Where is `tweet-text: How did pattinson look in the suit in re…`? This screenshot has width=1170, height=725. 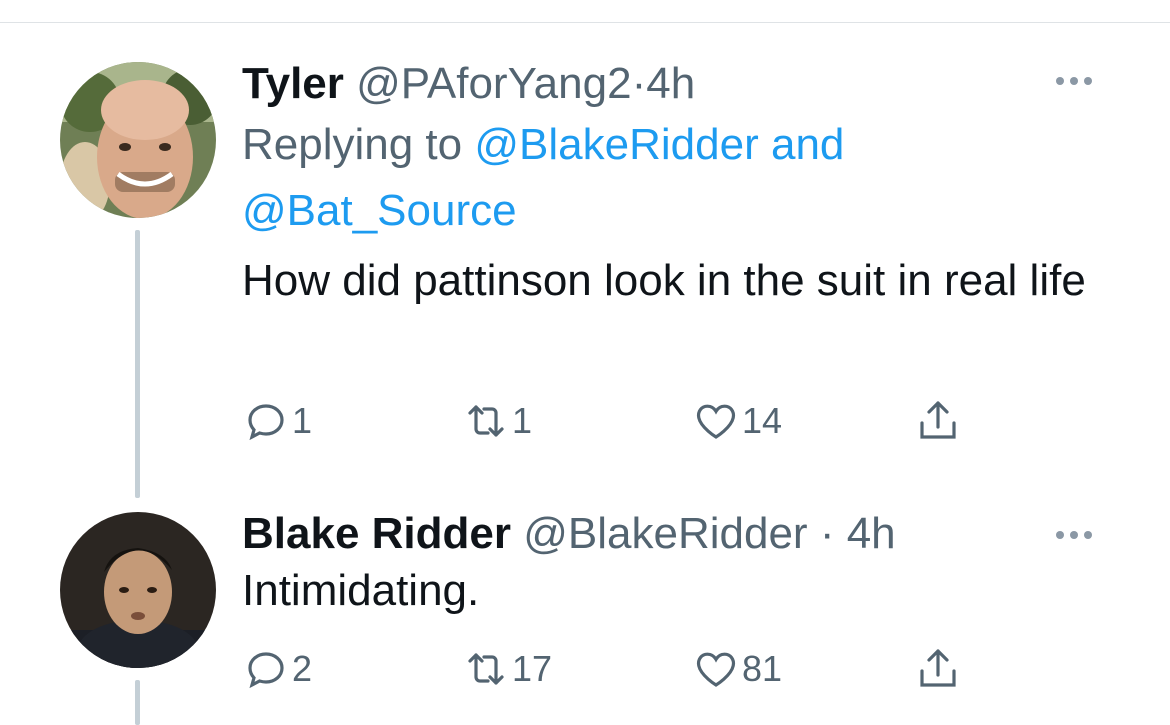
tweet-text: How did pattinson look in the suit in re… is located at coordinates (664, 280).